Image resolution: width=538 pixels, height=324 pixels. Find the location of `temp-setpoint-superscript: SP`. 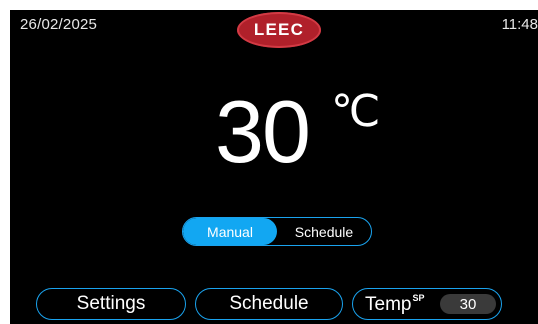

temp-setpoint-superscript: SP is located at coordinates (418, 297).